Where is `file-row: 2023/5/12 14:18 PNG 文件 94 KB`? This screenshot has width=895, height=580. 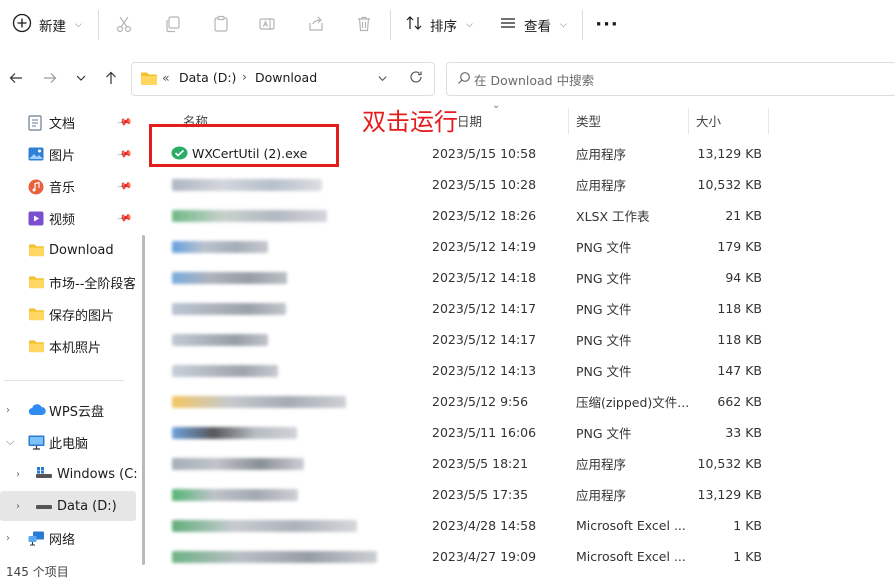 file-row: 2023/5/12 14:18 PNG 文件 94 KB is located at coordinates (522, 277).